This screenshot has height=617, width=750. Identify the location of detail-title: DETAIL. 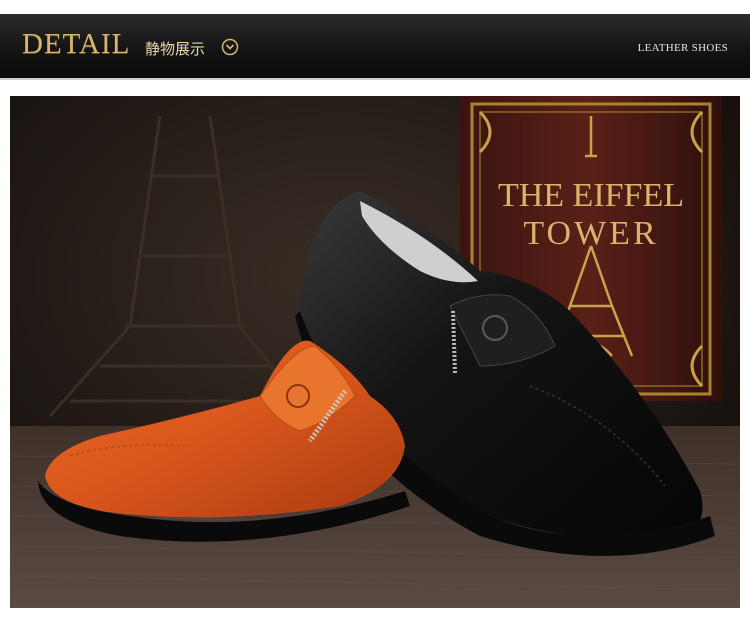
(76, 44).